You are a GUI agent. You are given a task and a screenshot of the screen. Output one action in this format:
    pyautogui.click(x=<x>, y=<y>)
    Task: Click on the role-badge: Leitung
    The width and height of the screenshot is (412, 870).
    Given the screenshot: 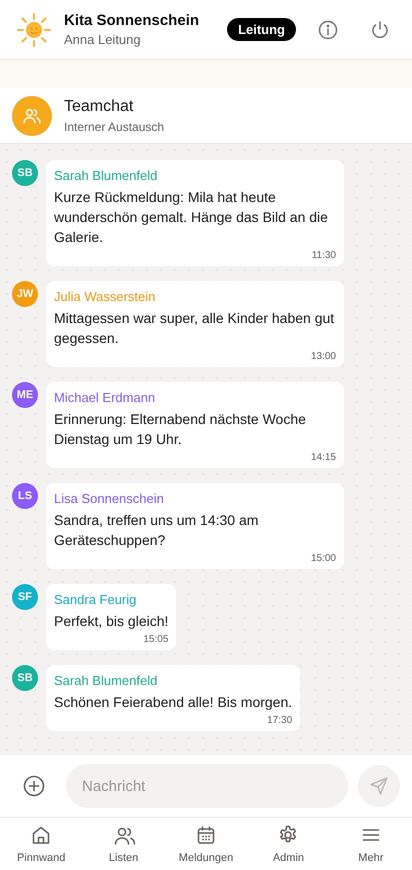 What is the action you would take?
    pyautogui.click(x=261, y=29)
    